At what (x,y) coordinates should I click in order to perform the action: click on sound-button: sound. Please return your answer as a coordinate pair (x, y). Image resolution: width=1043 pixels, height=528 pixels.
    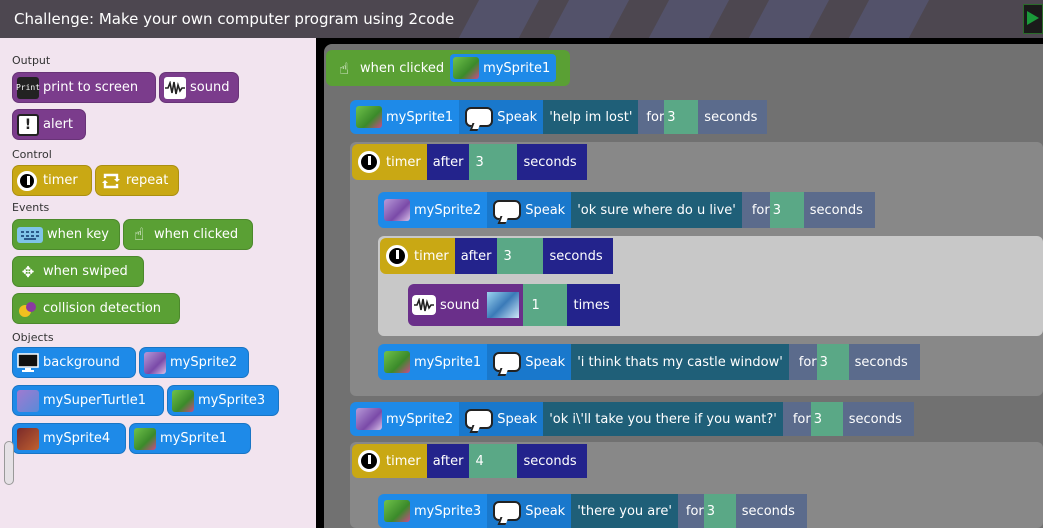
    Looking at the image, I should click on (199, 87).